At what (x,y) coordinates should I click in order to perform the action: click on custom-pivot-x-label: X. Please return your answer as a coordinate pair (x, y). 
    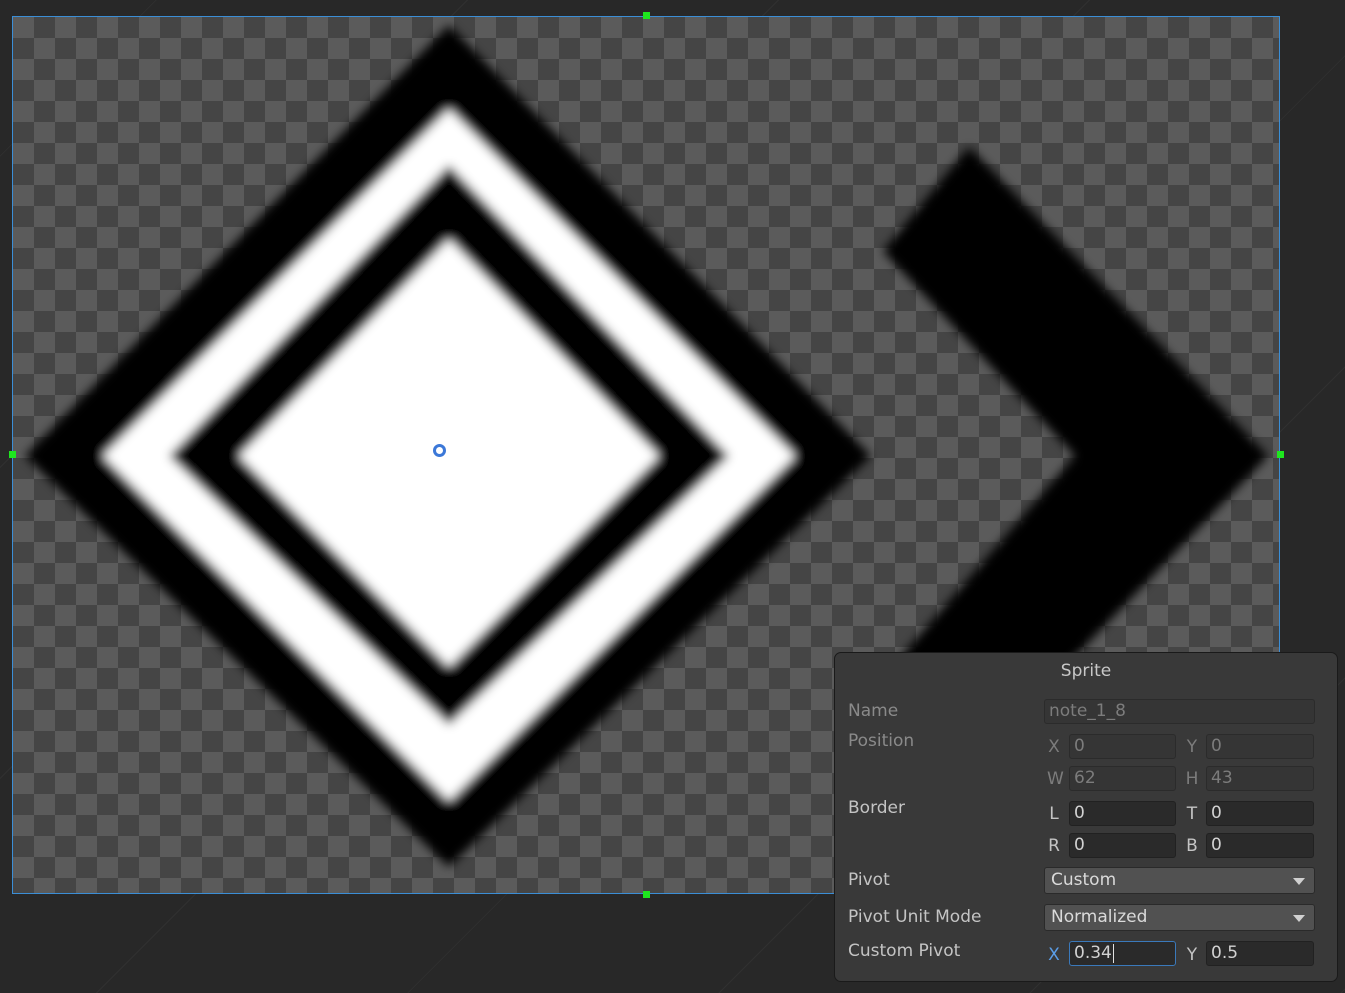
    Looking at the image, I should click on (1054, 955).